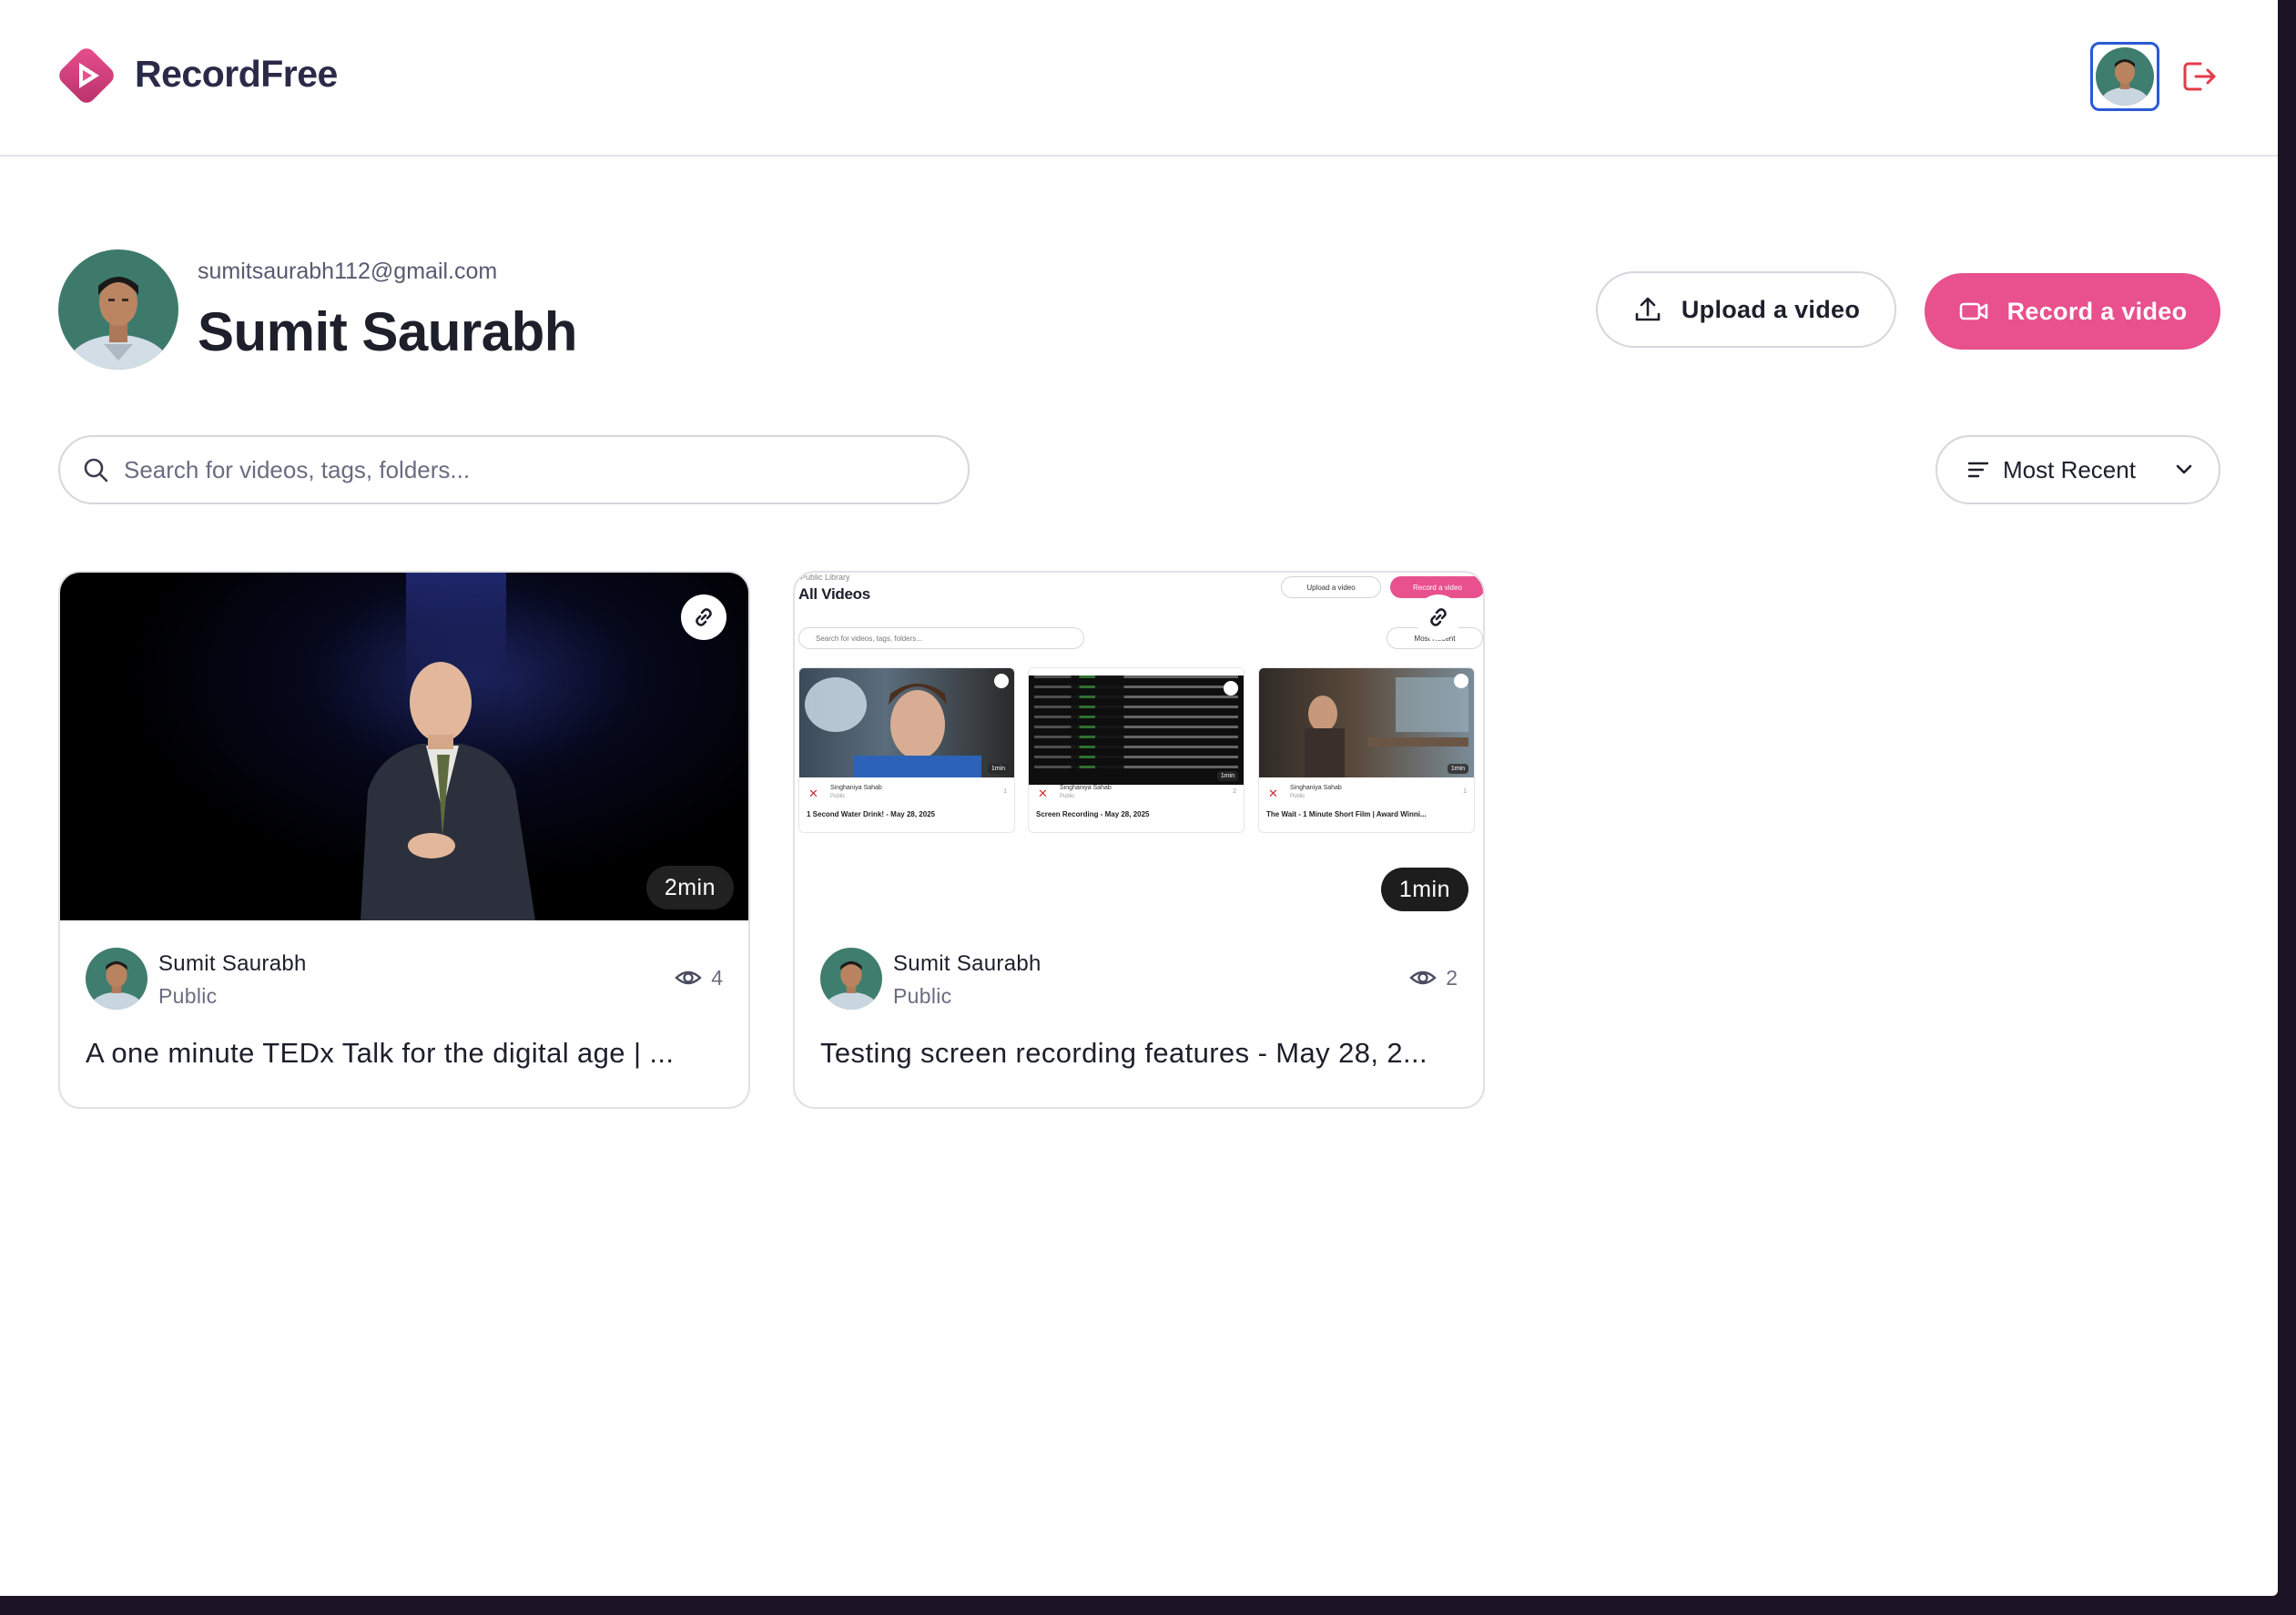 This screenshot has width=2296, height=1615. Describe the element at coordinates (524, 469) in the screenshot. I see `search-input` at that location.